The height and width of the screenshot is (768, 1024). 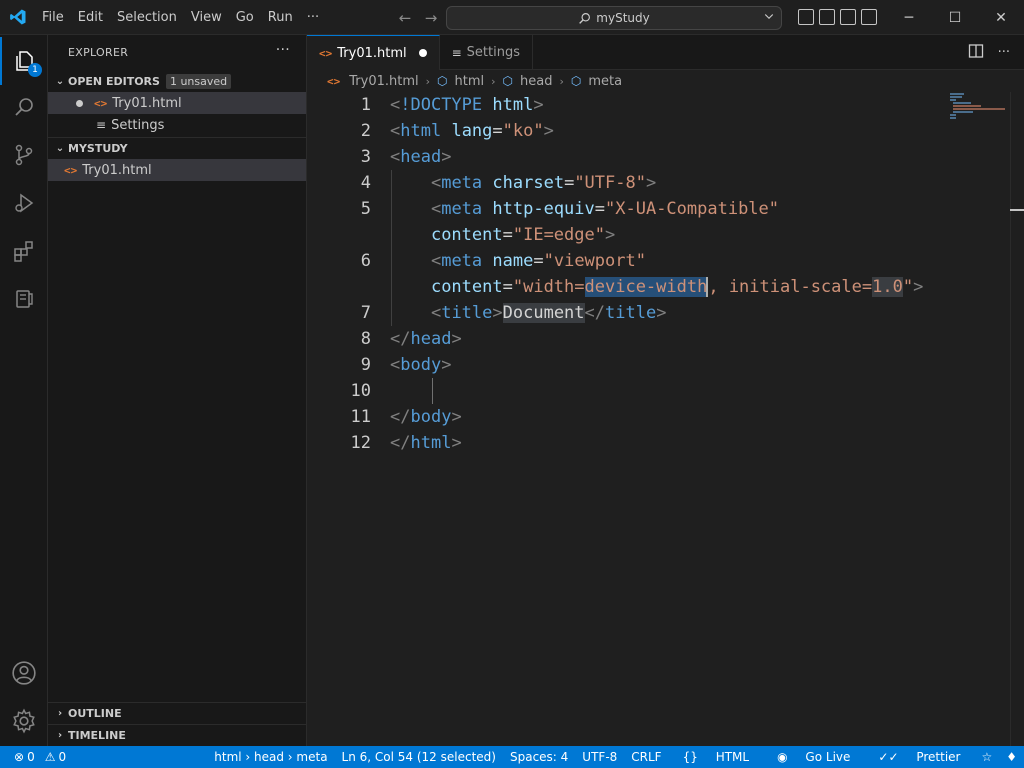 I want to click on breadcrumb-html: html, so click(x=470, y=81).